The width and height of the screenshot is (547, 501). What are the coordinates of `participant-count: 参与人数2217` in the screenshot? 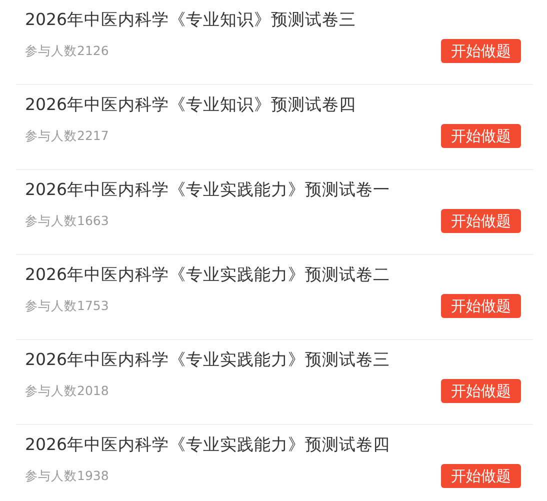 It's located at (67, 135).